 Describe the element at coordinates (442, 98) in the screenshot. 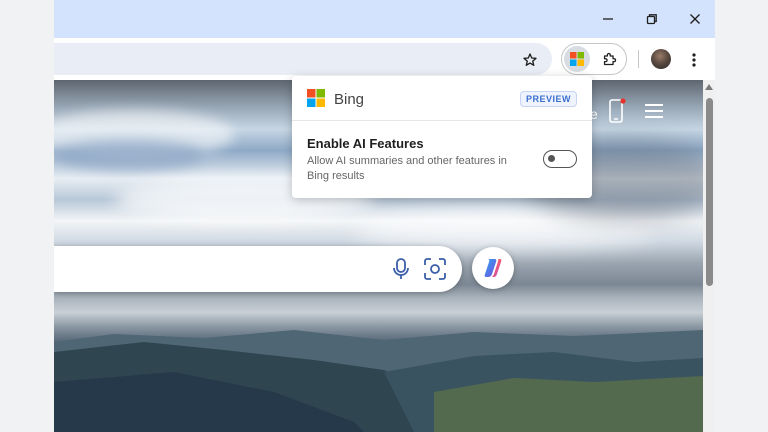

I see `popup-header: Bing PREVIEW` at that location.